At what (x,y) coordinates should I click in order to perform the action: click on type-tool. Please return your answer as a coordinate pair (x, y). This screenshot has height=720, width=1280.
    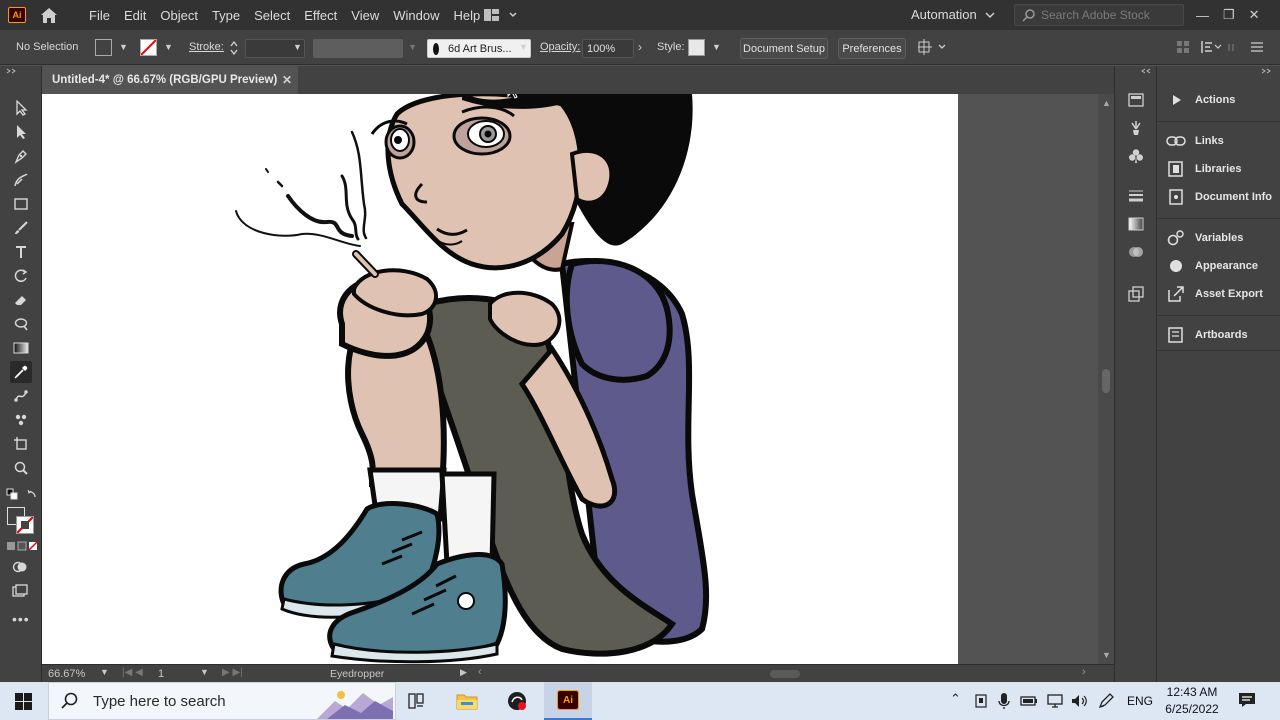
    Looking at the image, I should click on (21, 252).